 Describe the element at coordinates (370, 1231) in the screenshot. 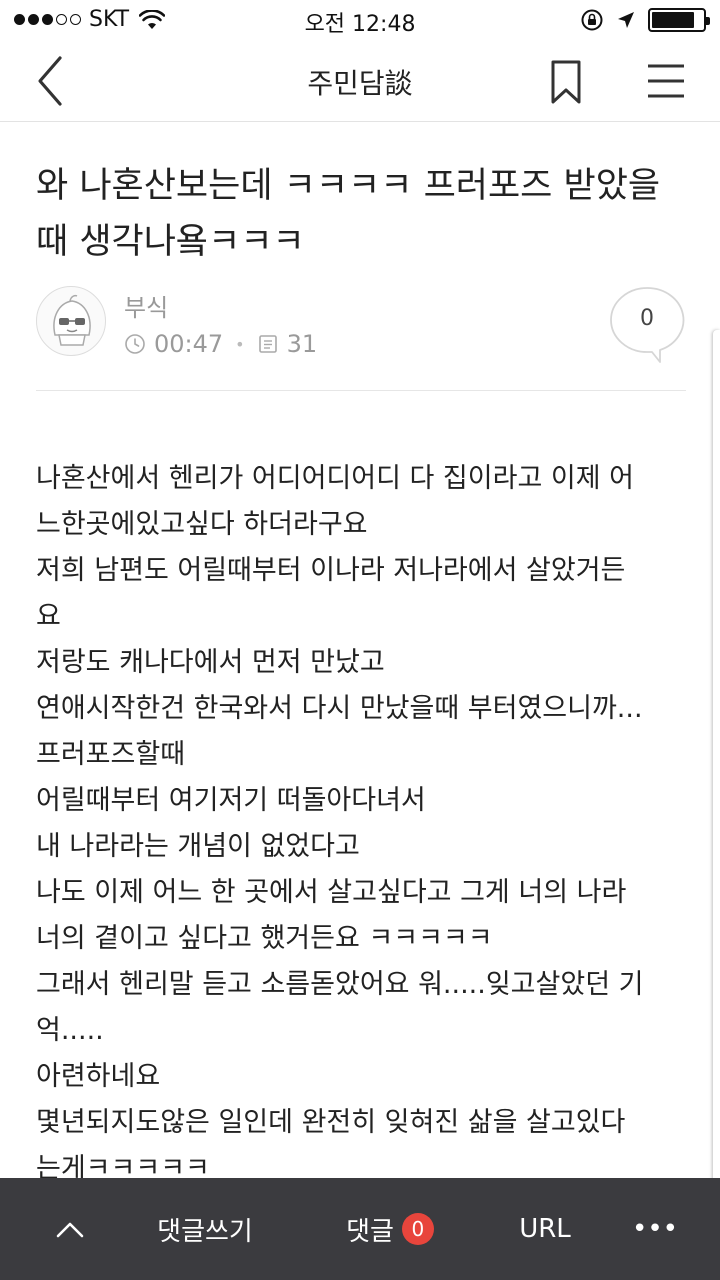

I see `comments-label: 댓글` at that location.